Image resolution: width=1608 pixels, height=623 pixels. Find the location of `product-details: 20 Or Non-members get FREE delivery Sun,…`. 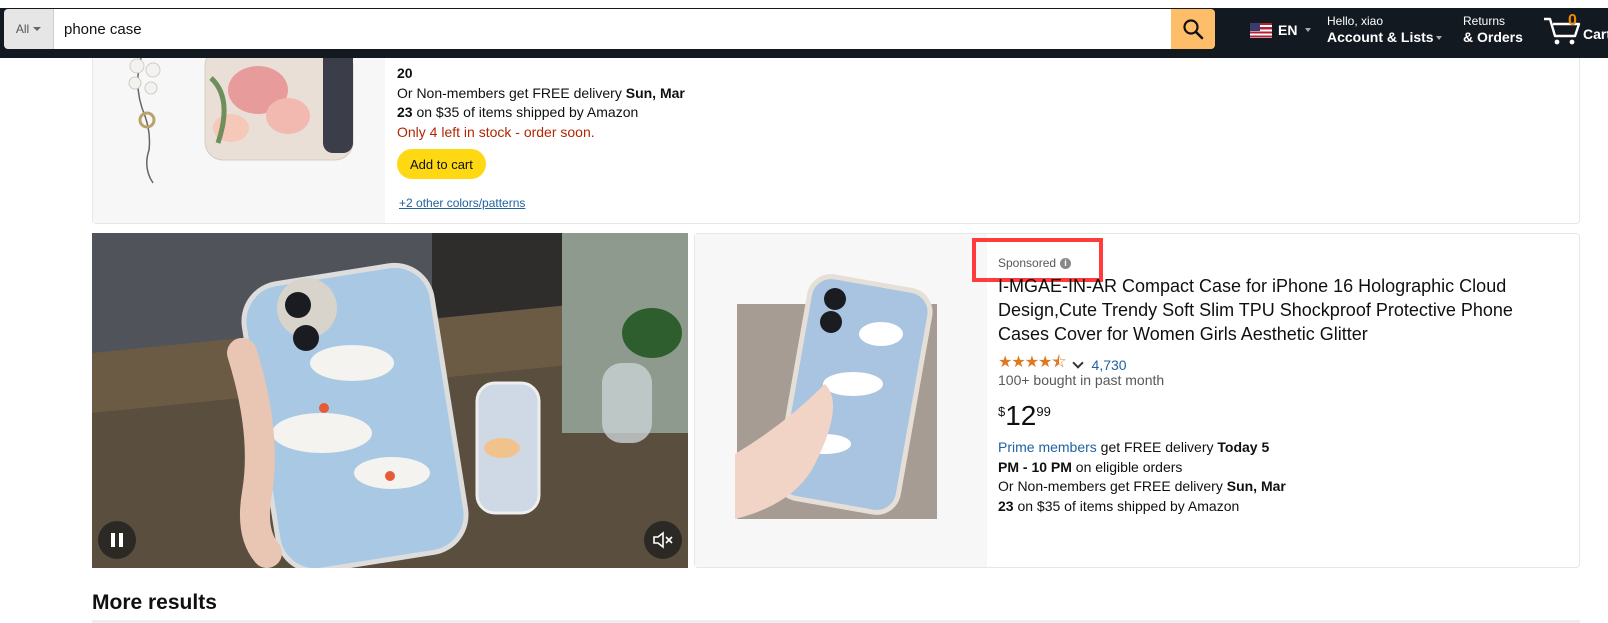

product-details: 20 Or Non-members get FREE delivery Sun,… is located at coordinates (647, 103).